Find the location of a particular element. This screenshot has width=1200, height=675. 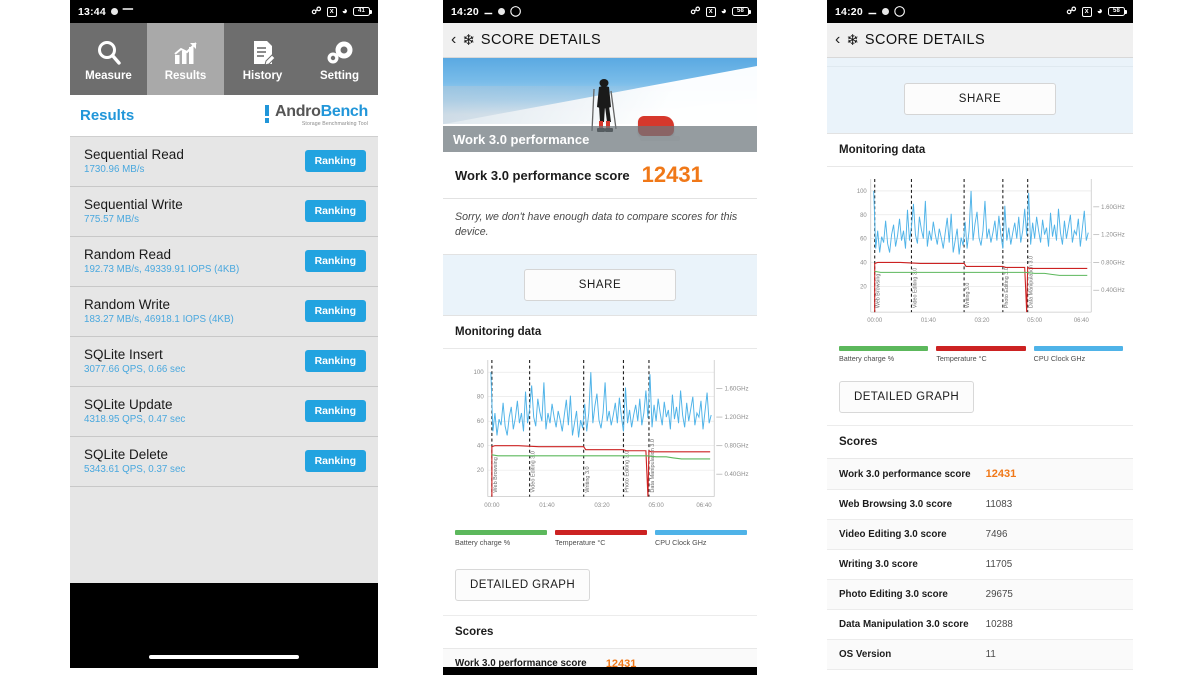

status-time: 14:20 is located at coordinates (465, 11).